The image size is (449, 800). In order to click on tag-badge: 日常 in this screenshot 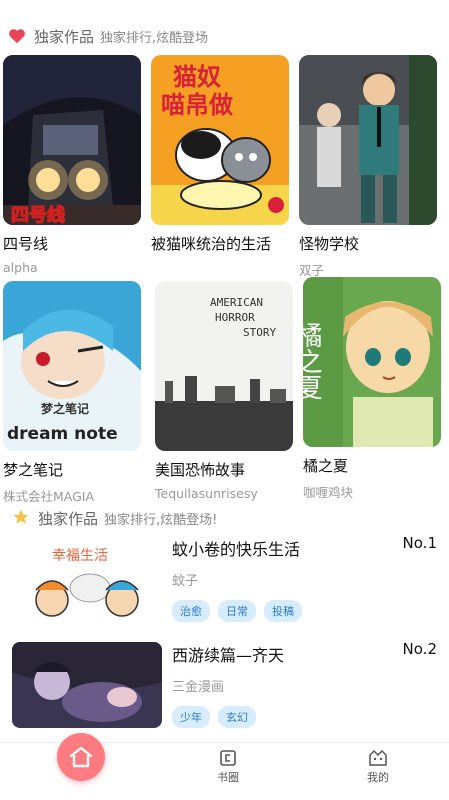, I will do `click(237, 611)`.